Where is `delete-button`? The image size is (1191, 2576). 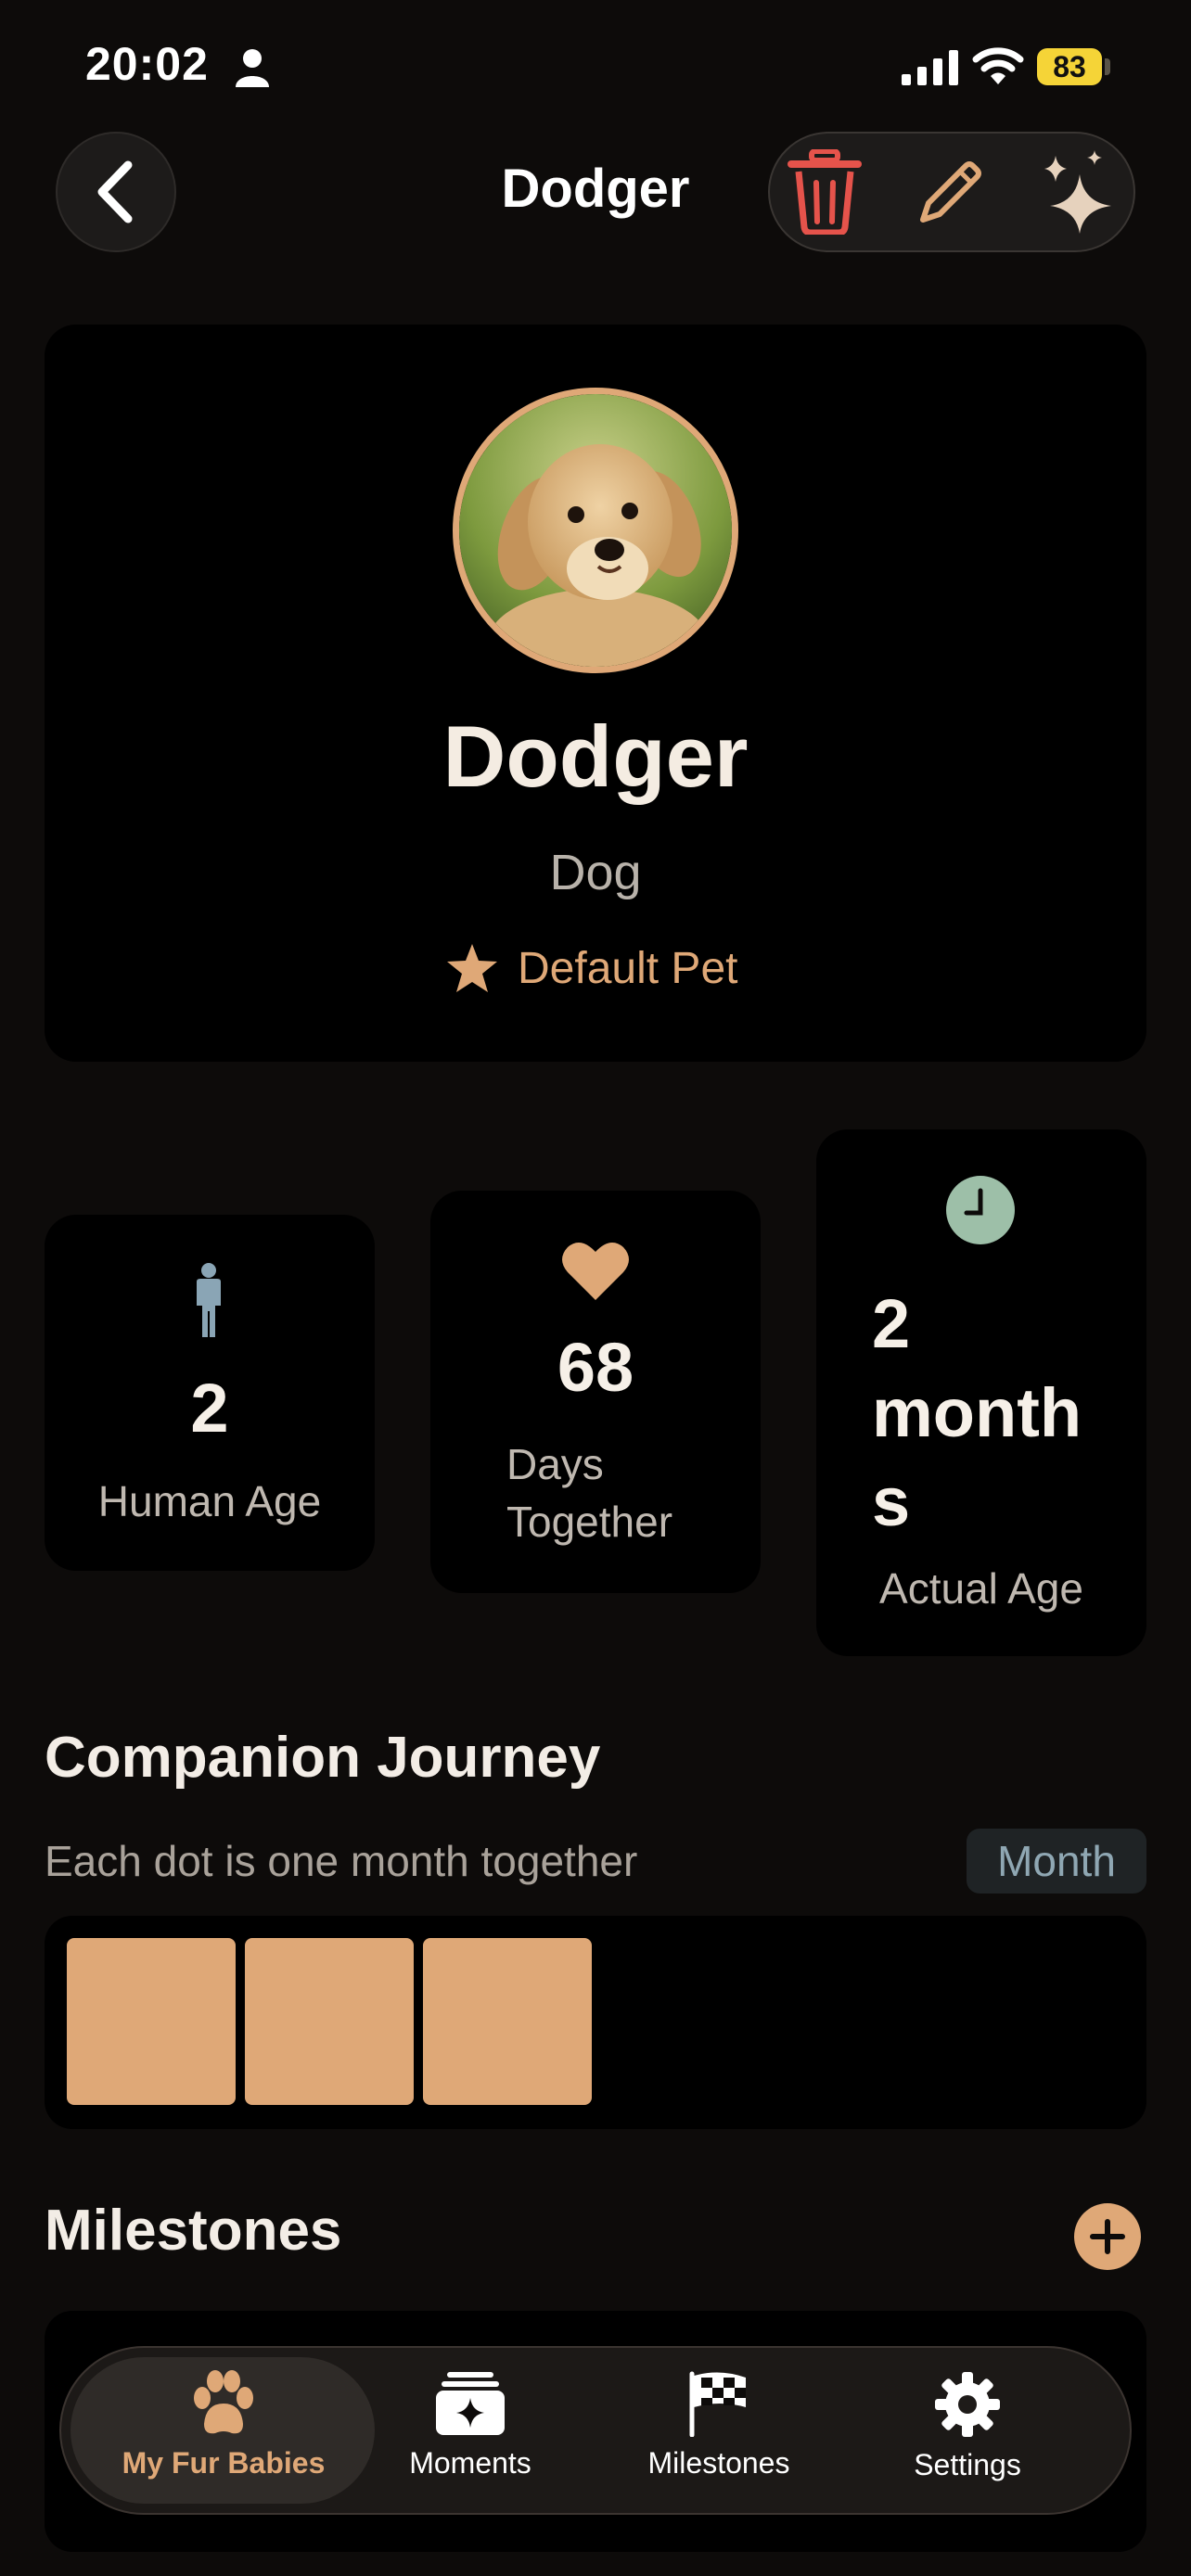
delete-button is located at coordinates (825, 192).